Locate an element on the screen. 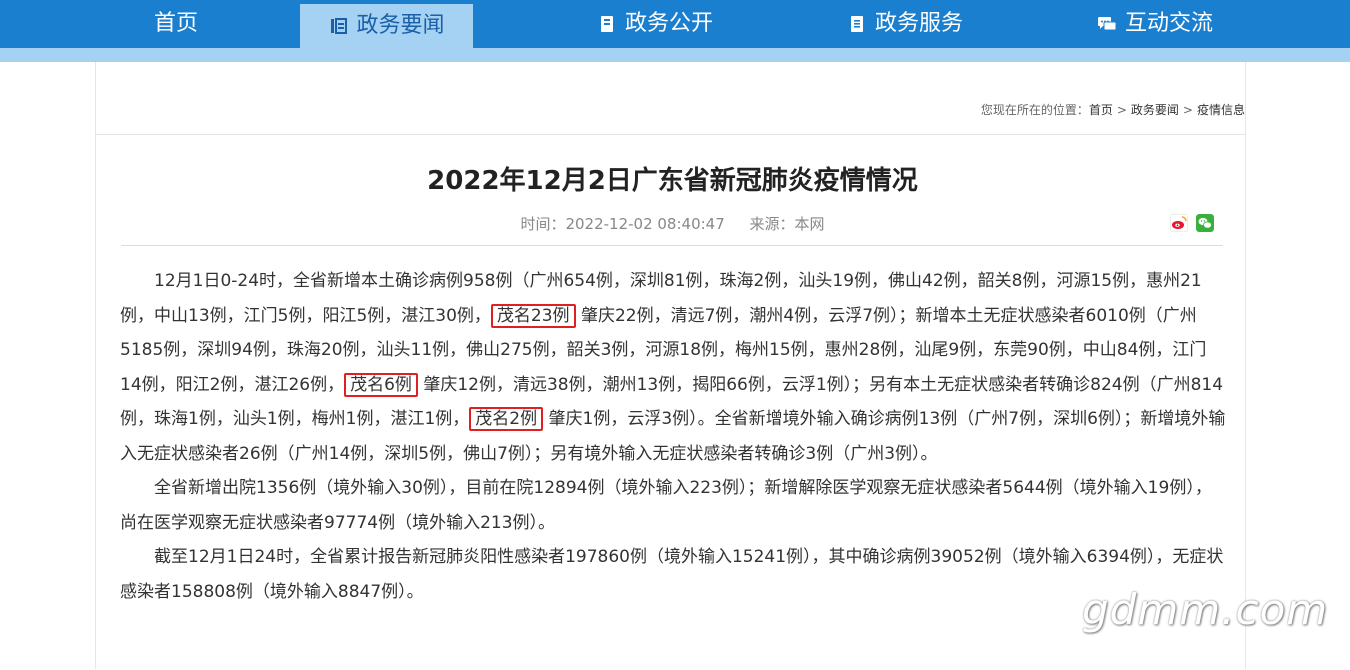 The image size is (1350, 670). weibo-icon is located at coordinates (1179, 223).